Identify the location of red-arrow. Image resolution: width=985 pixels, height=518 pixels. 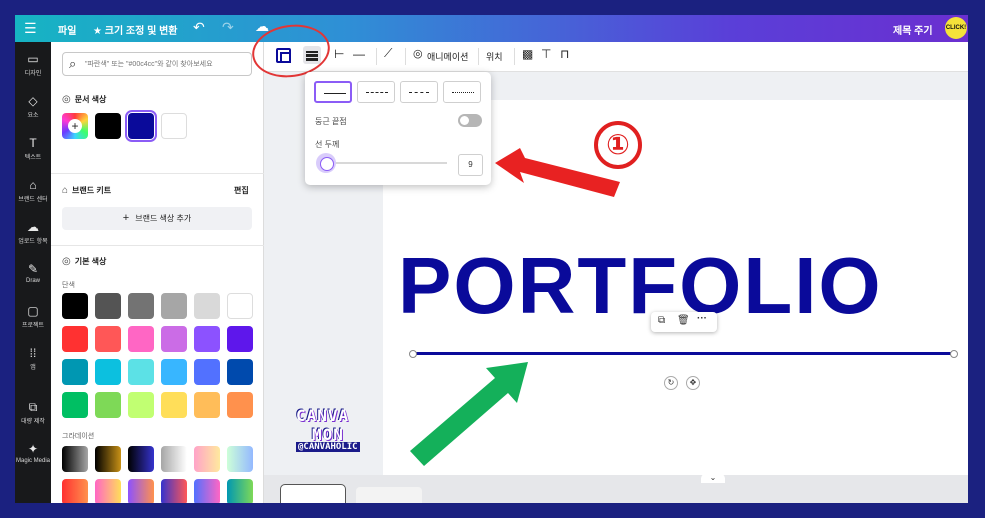
(557, 172).